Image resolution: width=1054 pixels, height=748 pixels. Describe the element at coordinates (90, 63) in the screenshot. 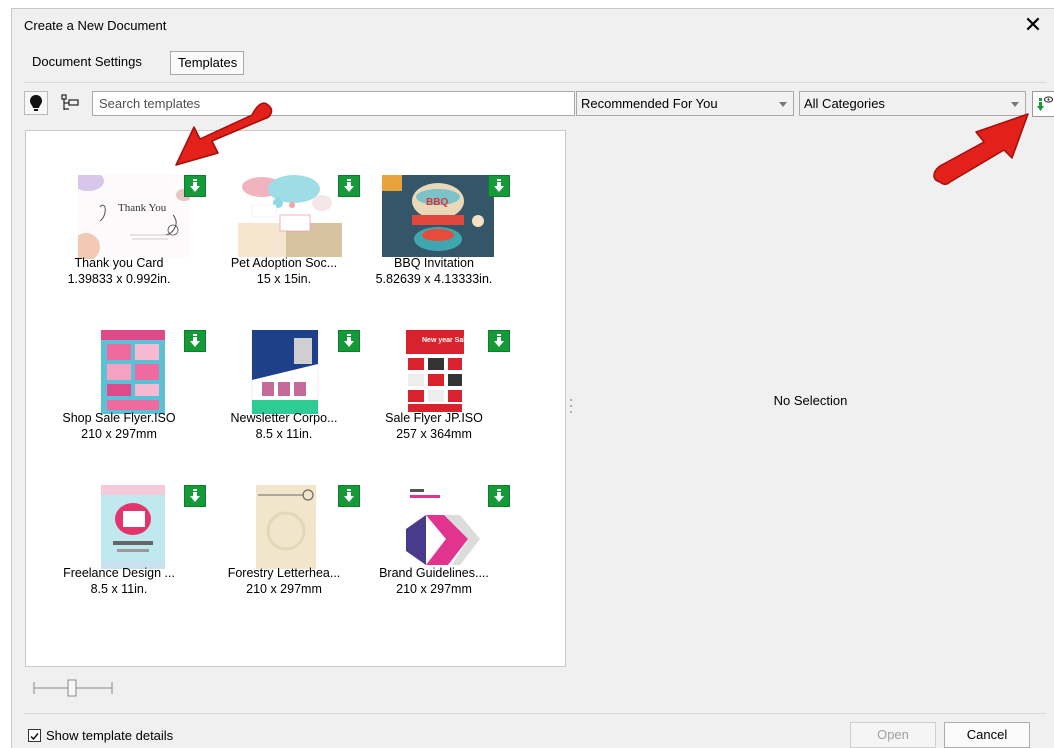

I see `tab-document-settings: Document Settings` at that location.